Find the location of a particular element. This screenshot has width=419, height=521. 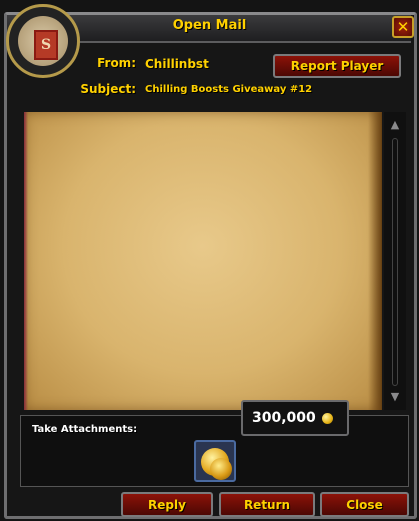

parchment-edge is located at coordinates (26, 261).